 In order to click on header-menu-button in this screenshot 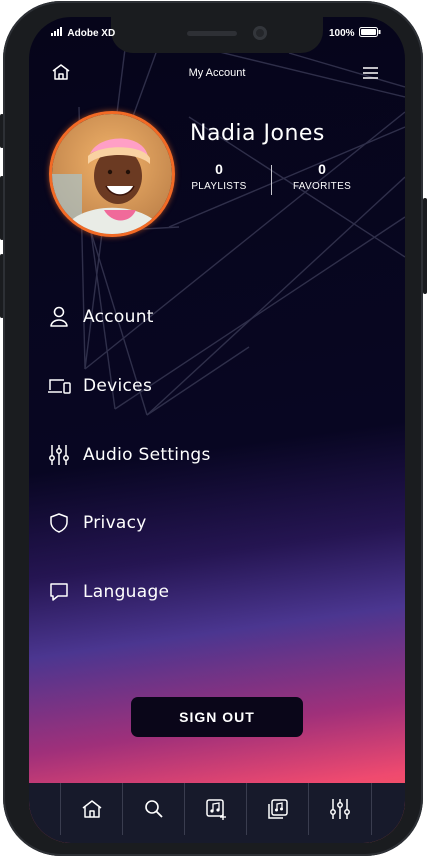, I will do `click(372, 73)`.